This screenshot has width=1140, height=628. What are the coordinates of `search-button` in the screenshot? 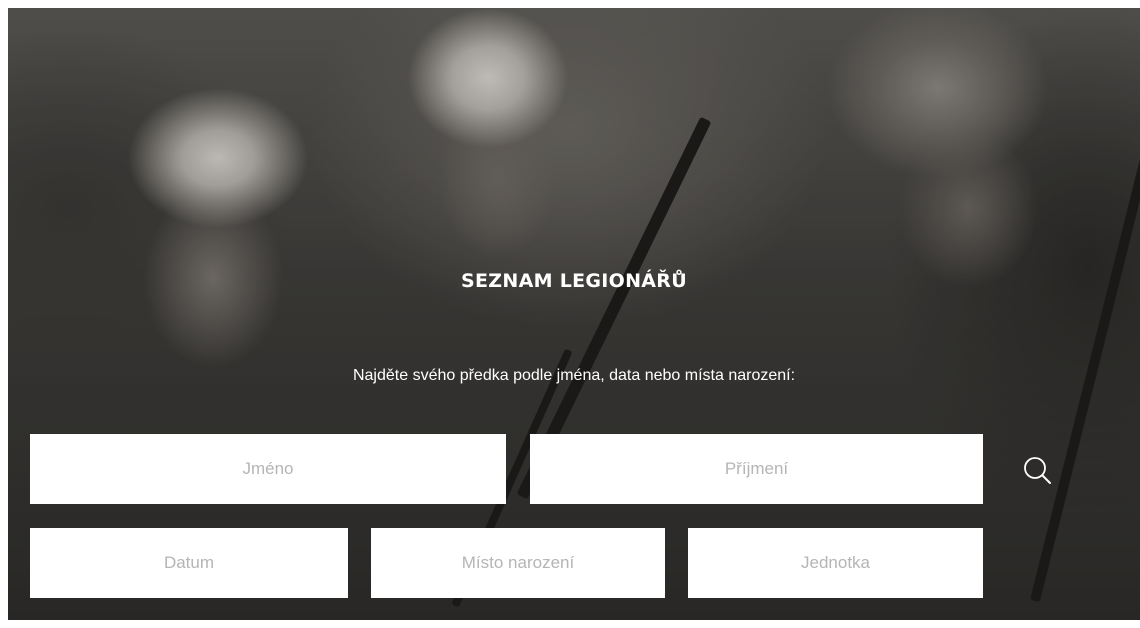 It's located at (1038, 472).